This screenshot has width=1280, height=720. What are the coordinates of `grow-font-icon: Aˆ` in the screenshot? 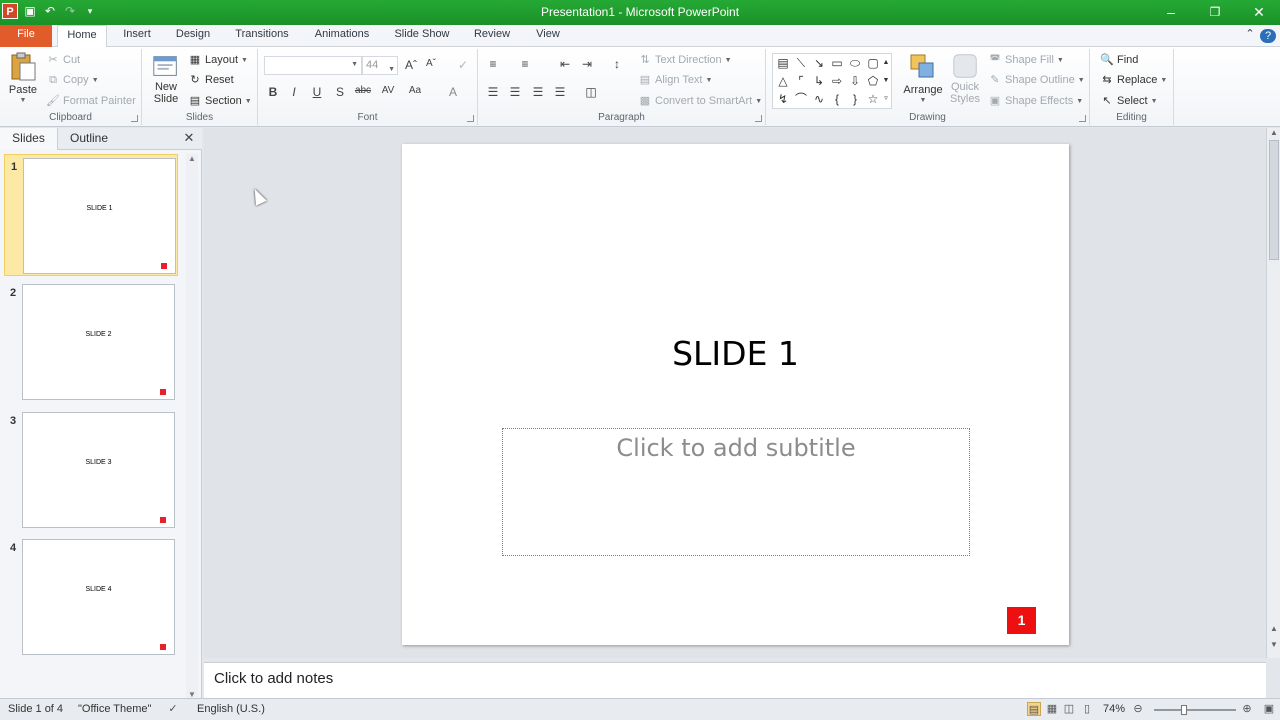 It's located at (411, 65).